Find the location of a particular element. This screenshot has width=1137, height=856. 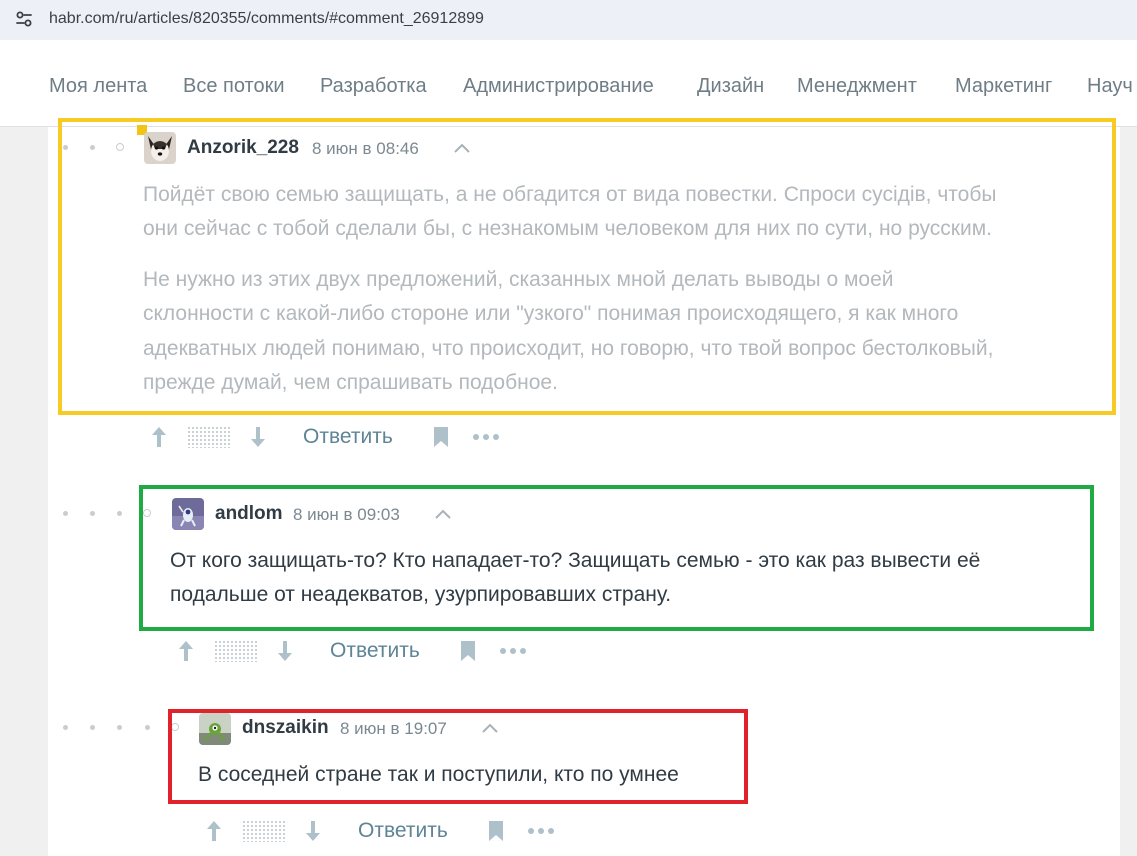

avatar-creature-icon is located at coordinates (215, 729).